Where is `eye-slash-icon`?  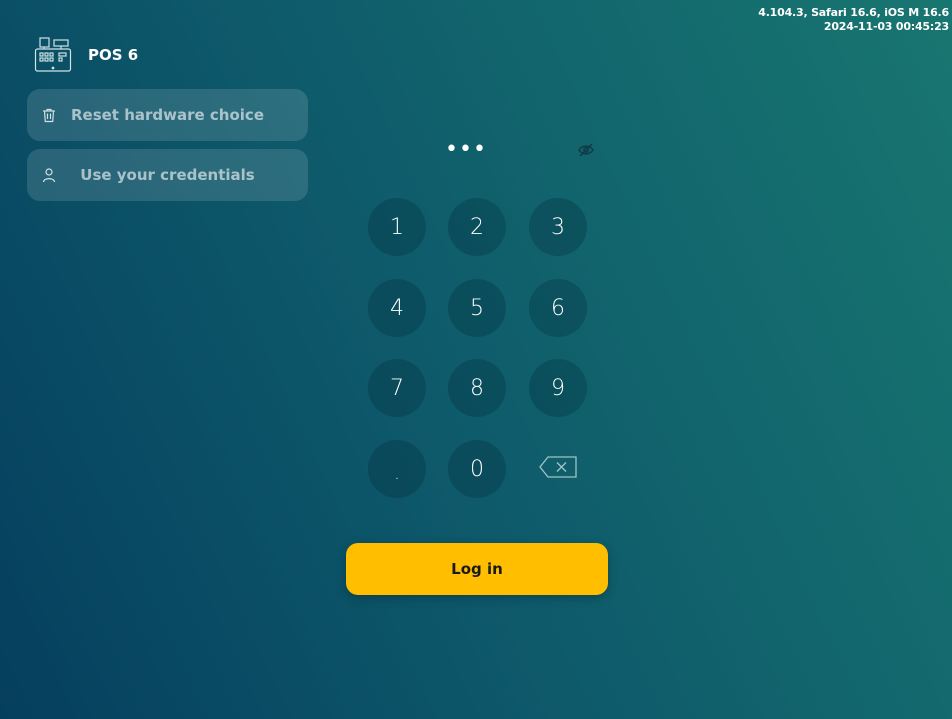 eye-slash-icon is located at coordinates (586, 149).